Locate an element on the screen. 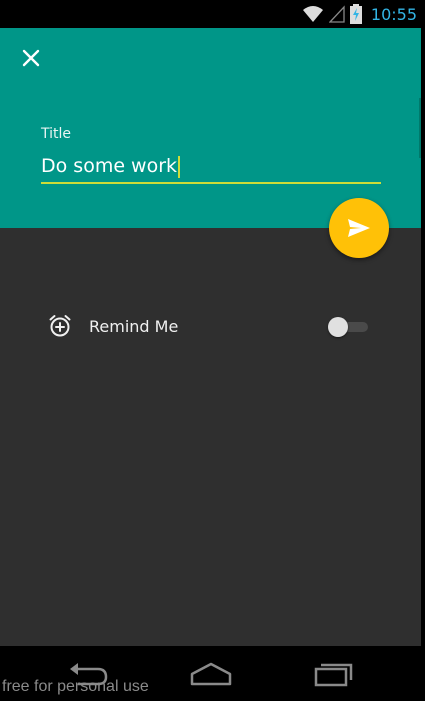  signal-icon is located at coordinates (336, 14).